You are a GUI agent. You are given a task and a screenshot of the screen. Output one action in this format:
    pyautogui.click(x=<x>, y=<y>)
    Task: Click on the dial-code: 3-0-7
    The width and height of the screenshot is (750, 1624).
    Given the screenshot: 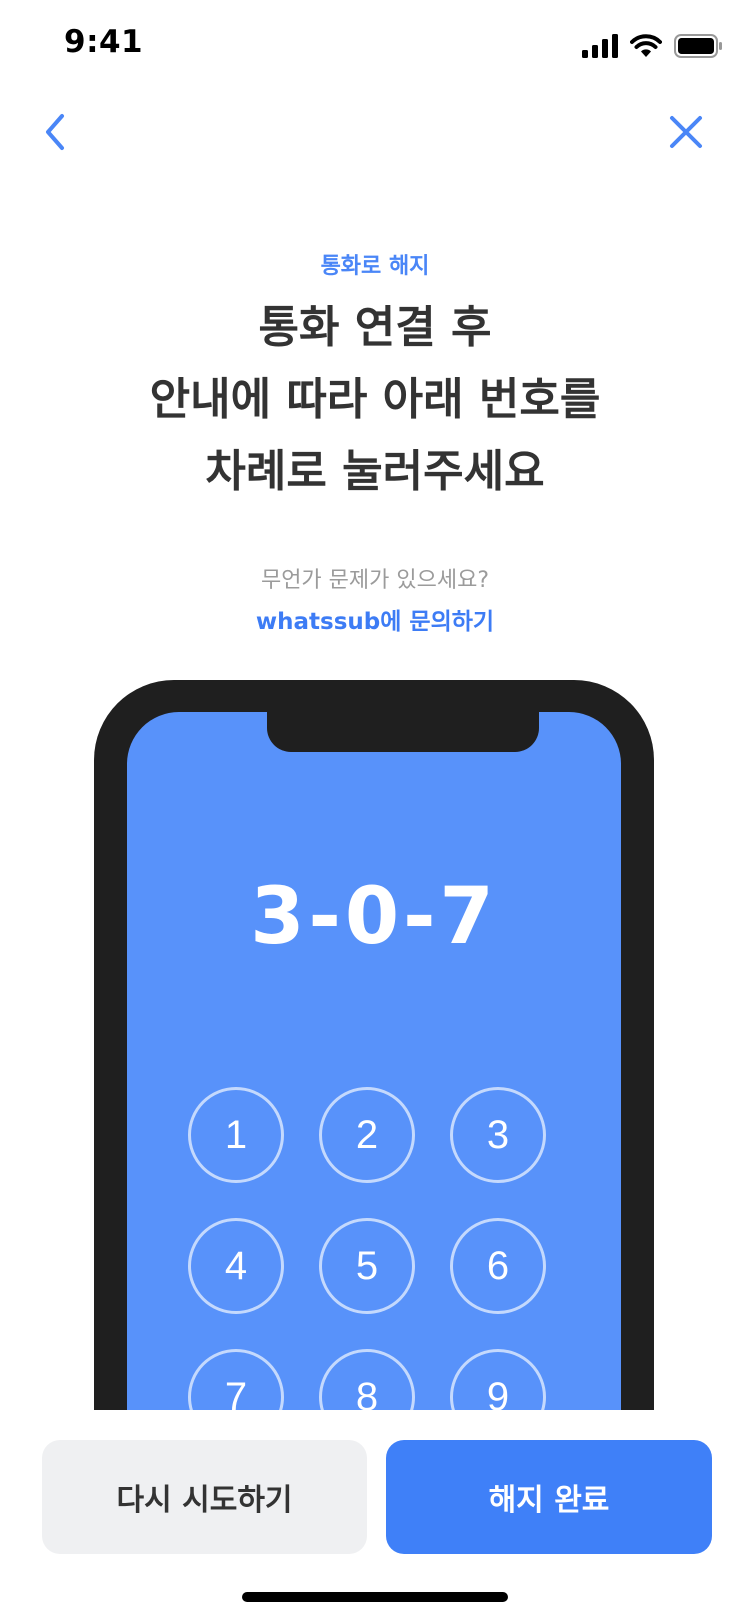 What is the action you would take?
    pyautogui.click(x=374, y=917)
    